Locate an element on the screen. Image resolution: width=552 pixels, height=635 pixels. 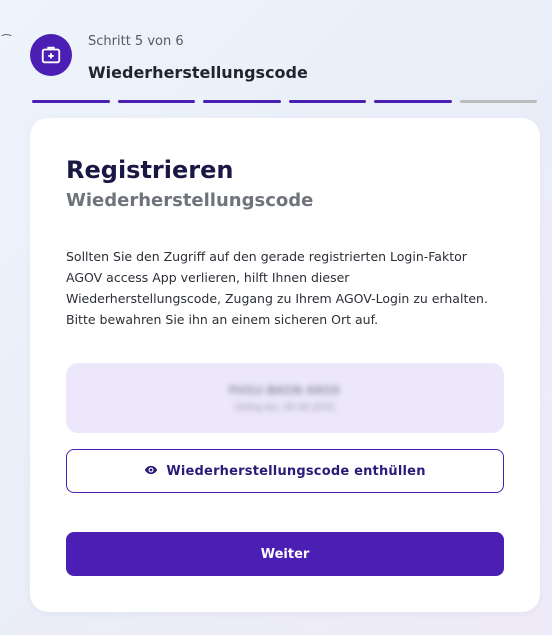
reveal-code-button: Wiederherstellungscode enthüllen is located at coordinates (285, 471).